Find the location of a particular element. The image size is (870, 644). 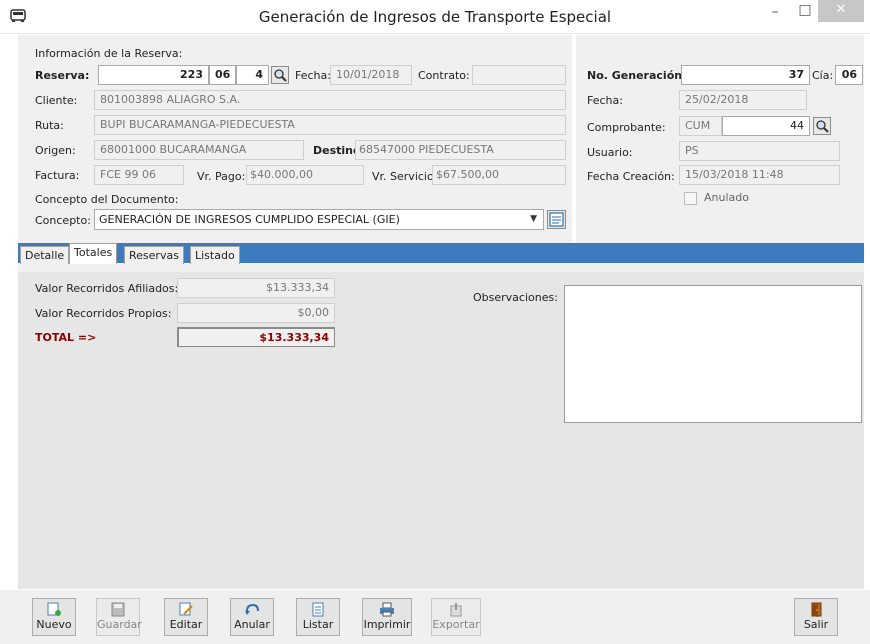

anulado-checkbox is located at coordinates (690, 198).